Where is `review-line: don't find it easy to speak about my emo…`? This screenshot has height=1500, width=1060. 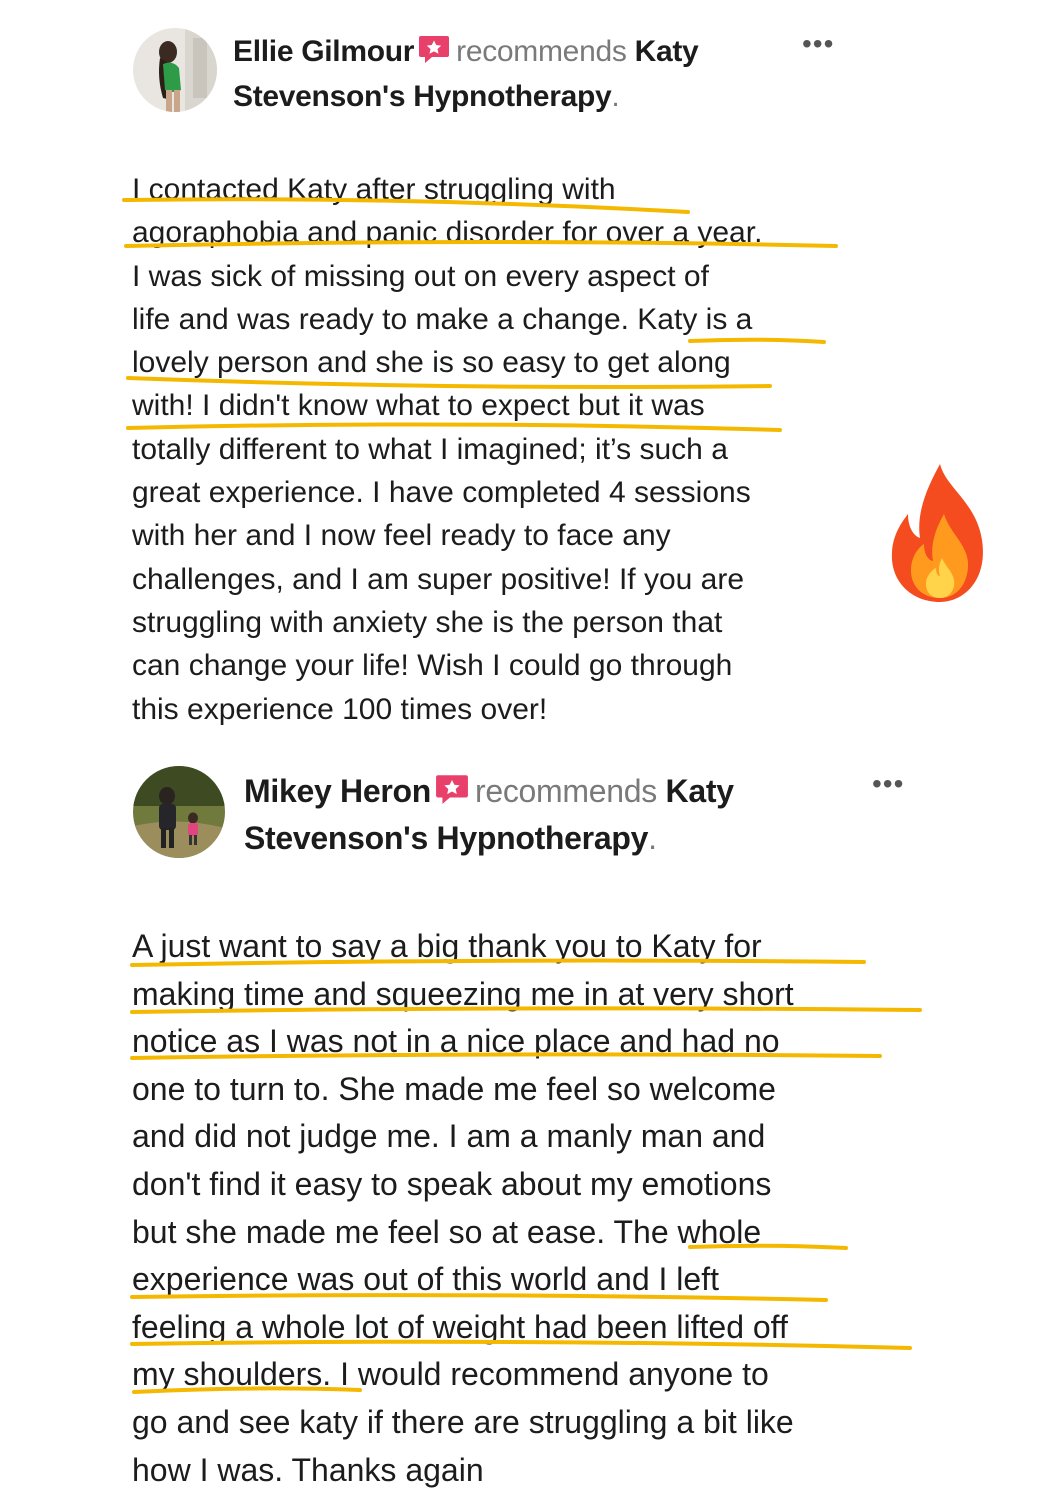
review-line: don't find it easy to speak about my emo… is located at coordinates (452, 1183).